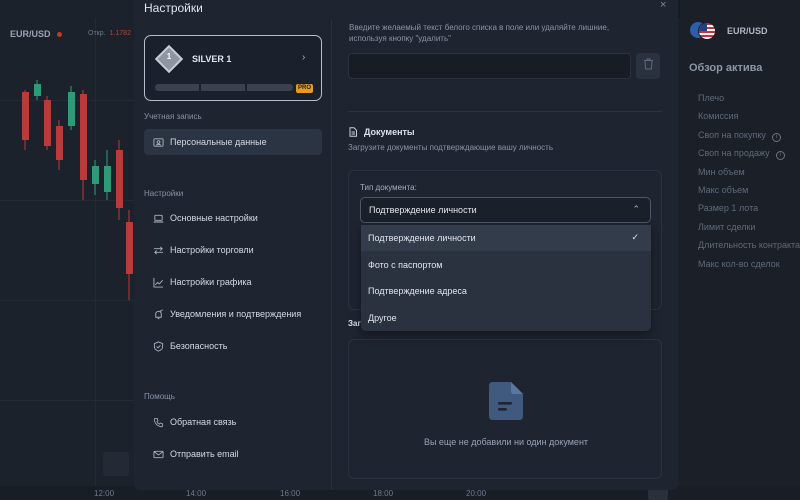 The height and width of the screenshot is (500, 800). Describe the element at coordinates (173, 116) in the screenshot. I see `section-label-account: Учетная запись` at that location.